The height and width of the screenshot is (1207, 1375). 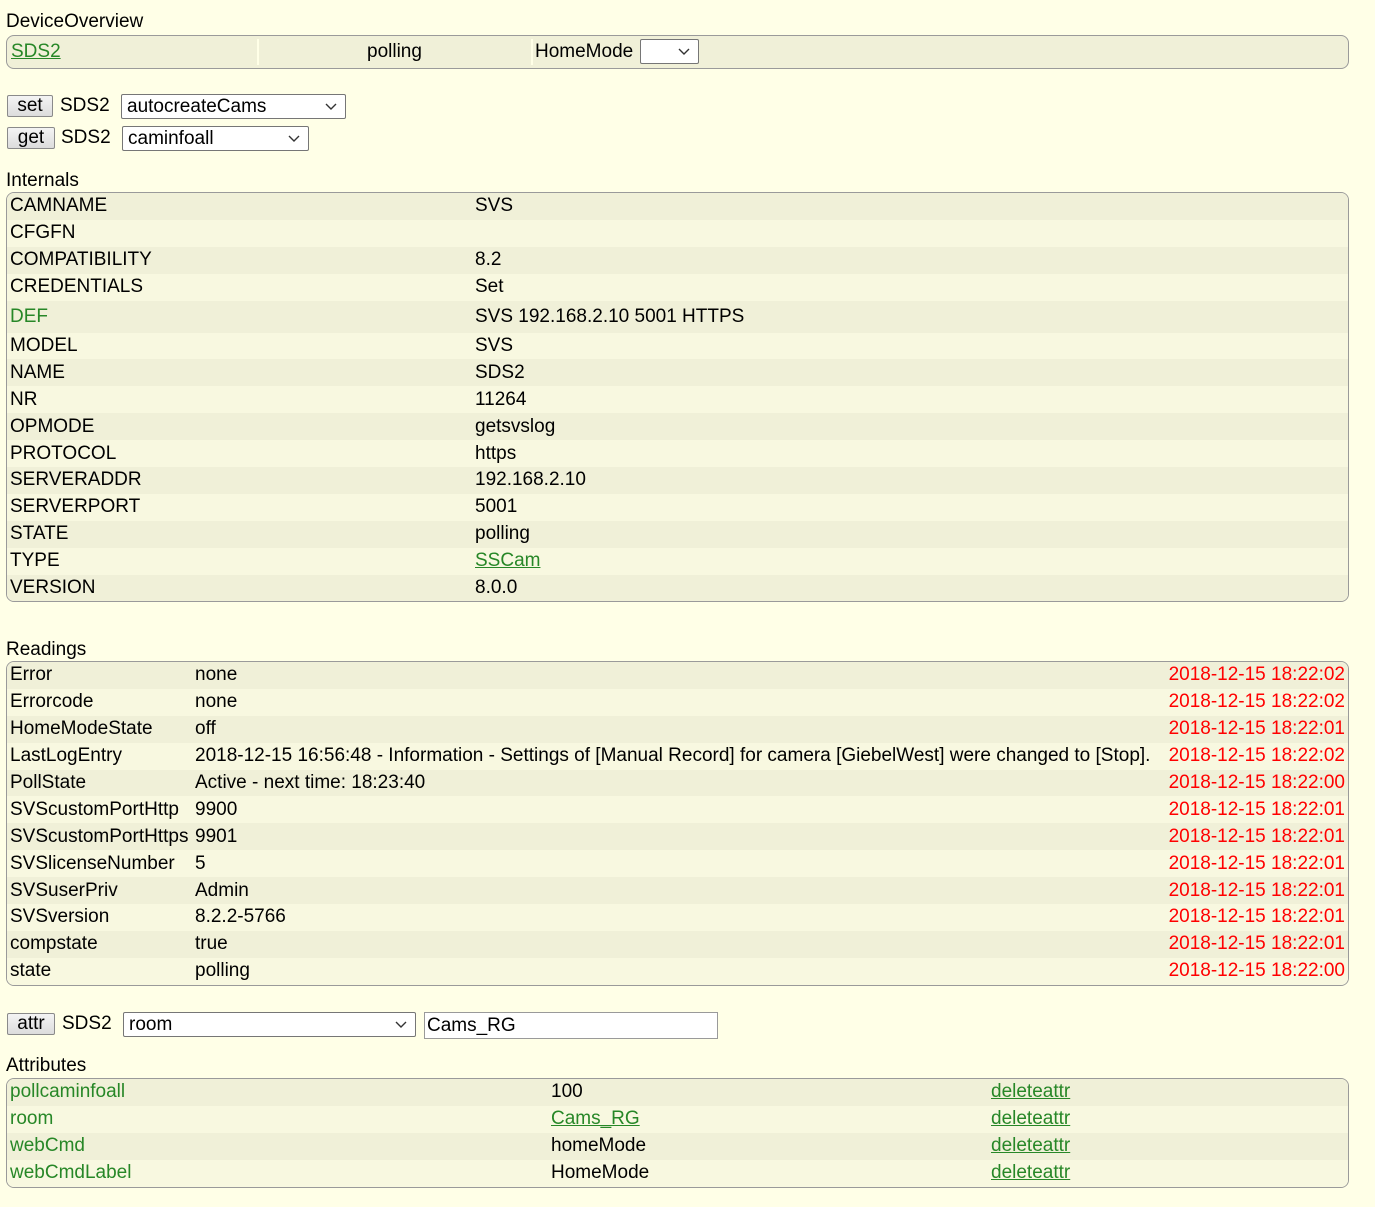 I want to click on attr-value-input: Cams_RG, so click(x=571, y=1025).